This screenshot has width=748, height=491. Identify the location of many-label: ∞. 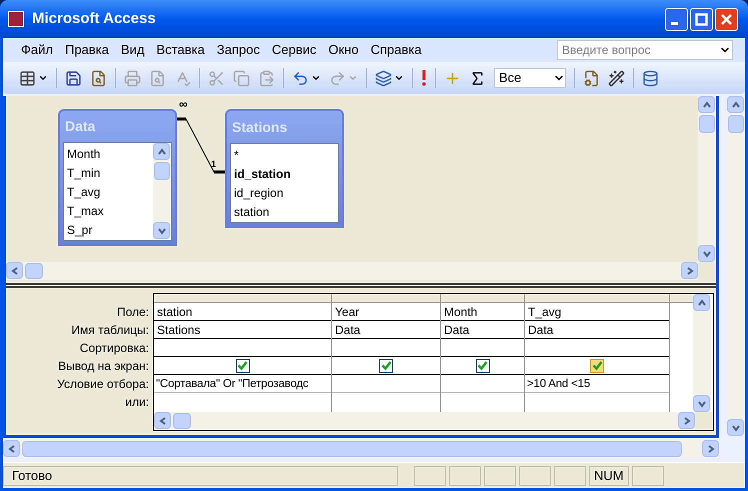
(183, 104).